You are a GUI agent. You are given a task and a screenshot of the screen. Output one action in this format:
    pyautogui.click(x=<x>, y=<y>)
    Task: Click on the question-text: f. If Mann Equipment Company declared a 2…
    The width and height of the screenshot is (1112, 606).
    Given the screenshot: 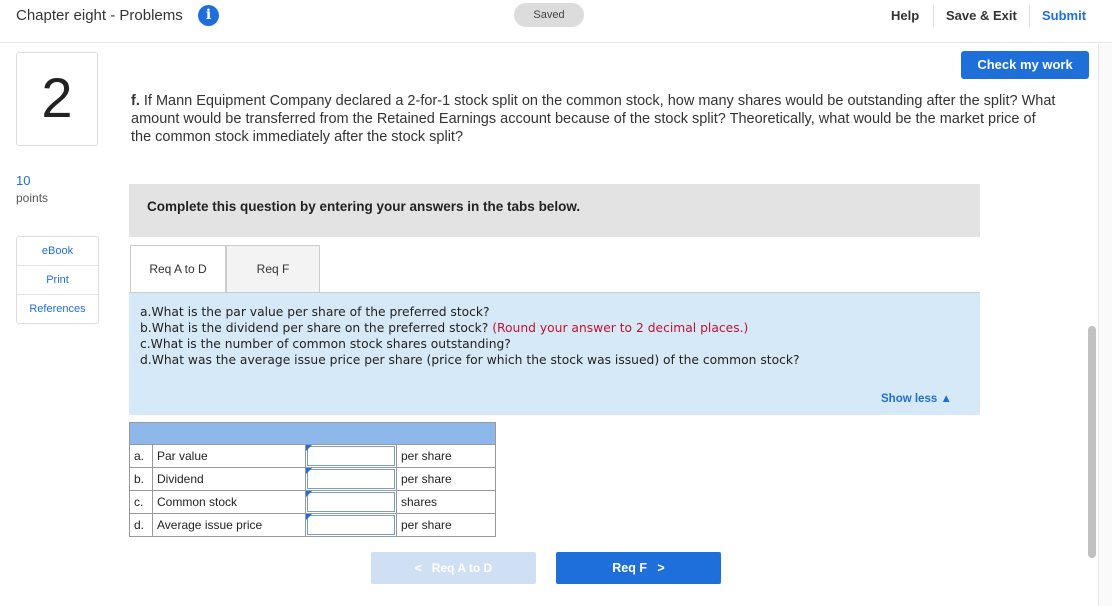 What is the action you would take?
    pyautogui.click(x=593, y=119)
    